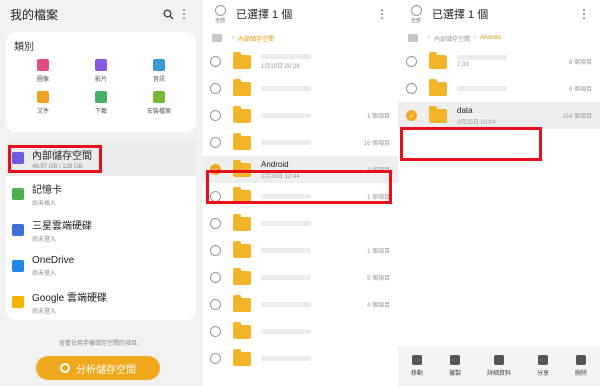  Describe the element at coordinates (53, 260) in the screenshot. I see `storage-name: OneDrive` at that location.